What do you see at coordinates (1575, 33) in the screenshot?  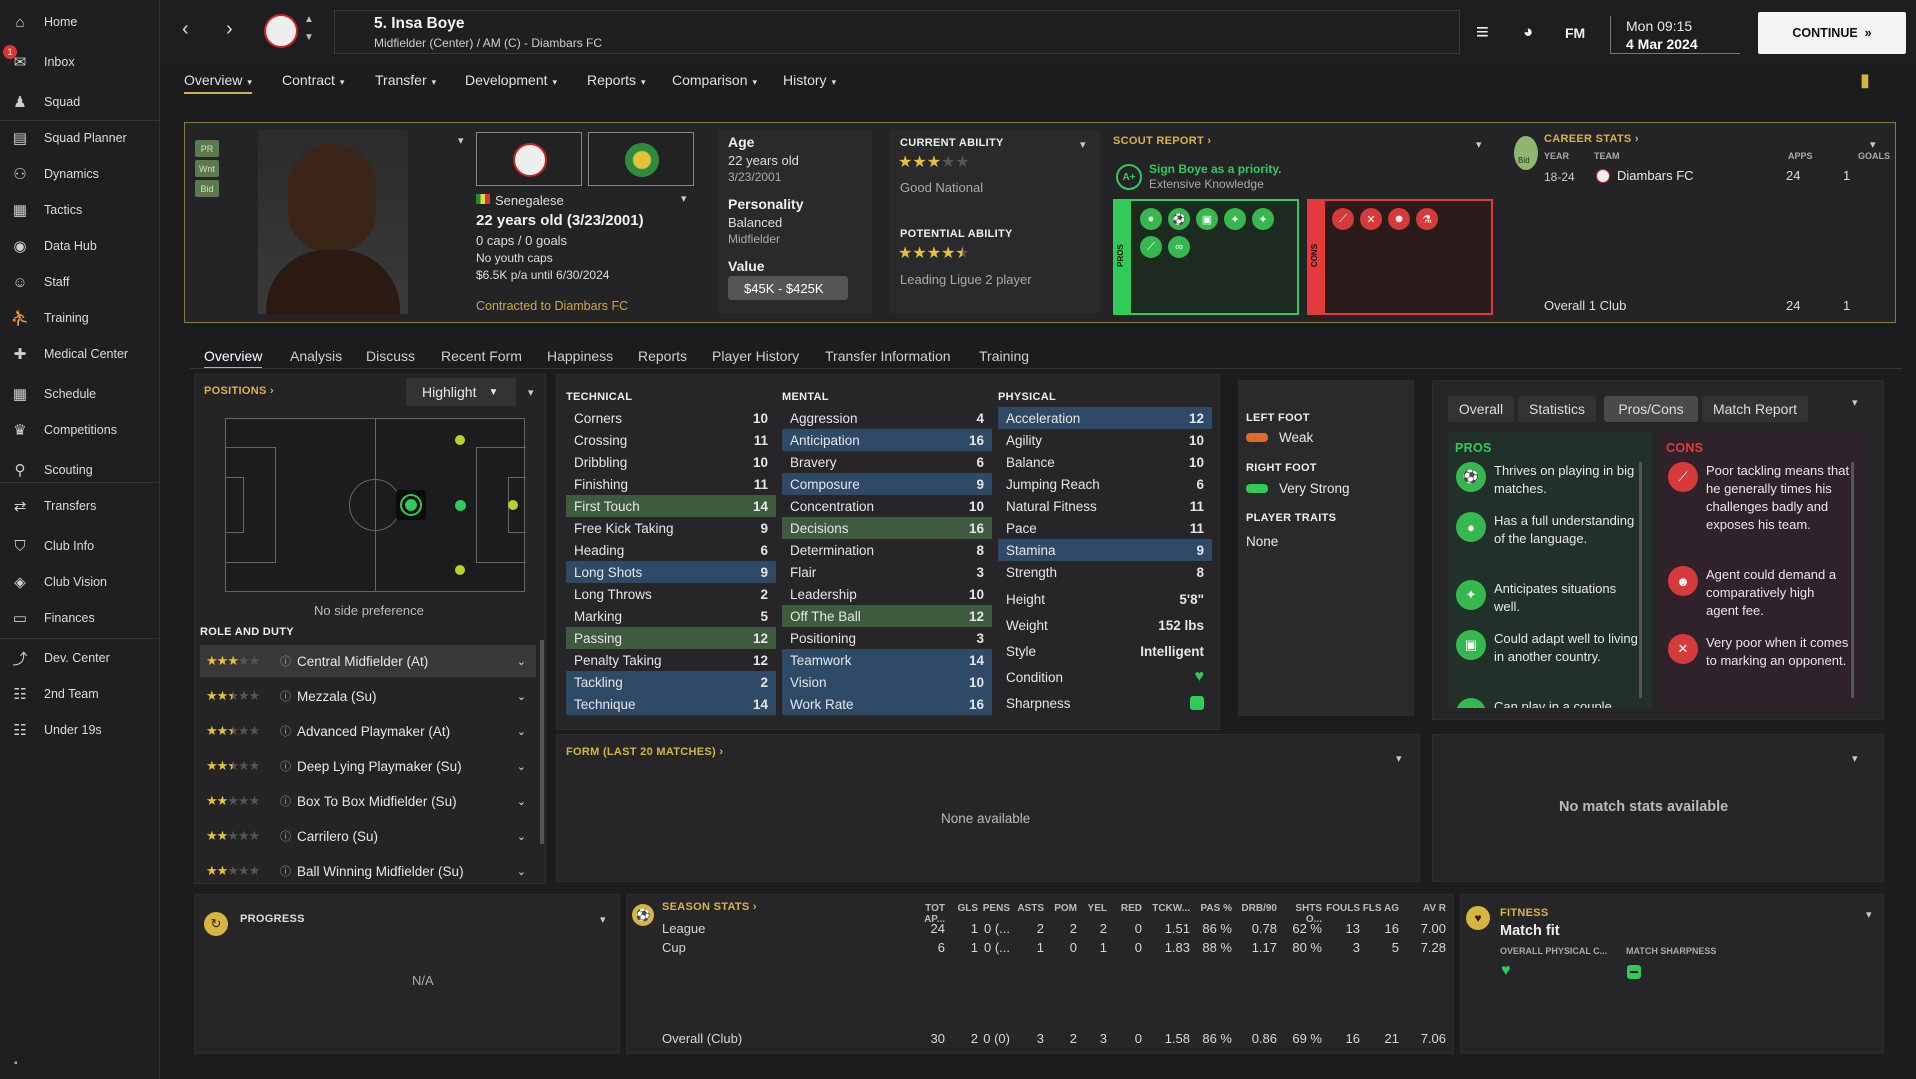 I see `fm-logo: FM` at bounding box center [1575, 33].